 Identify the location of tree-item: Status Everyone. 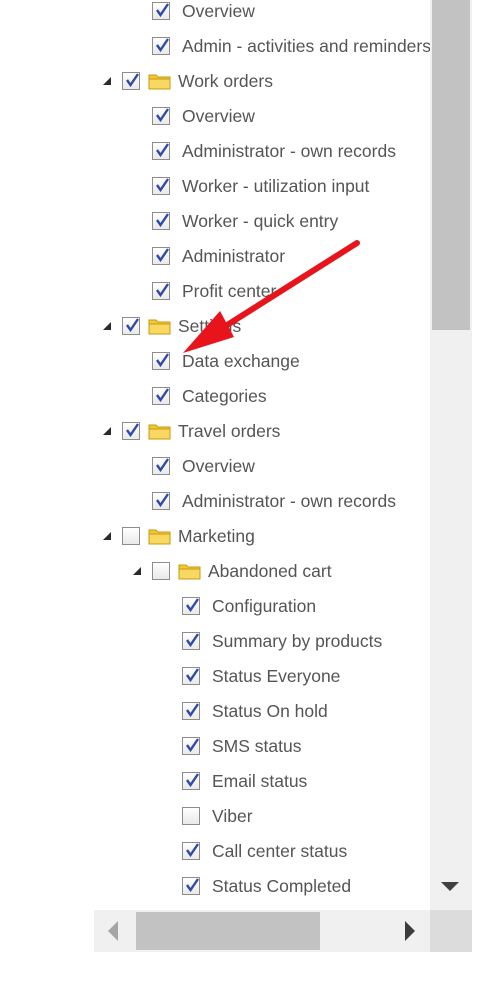
(262, 676).